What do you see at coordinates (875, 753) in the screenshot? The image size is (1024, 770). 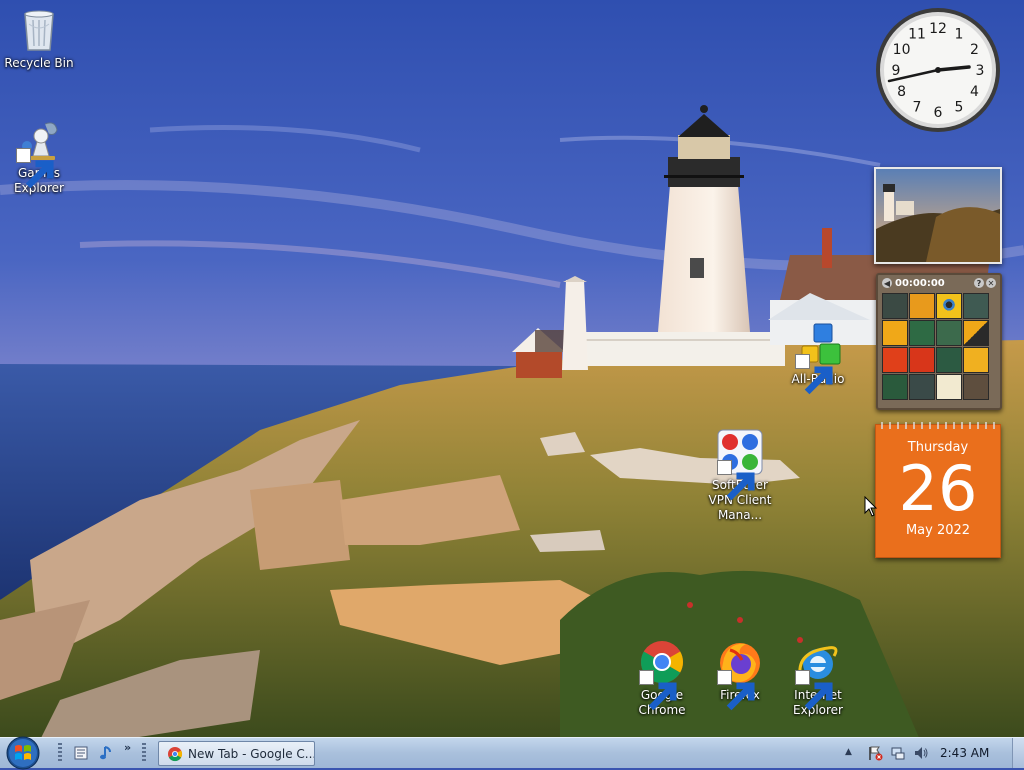 I see `action-center-flag-icon` at bounding box center [875, 753].